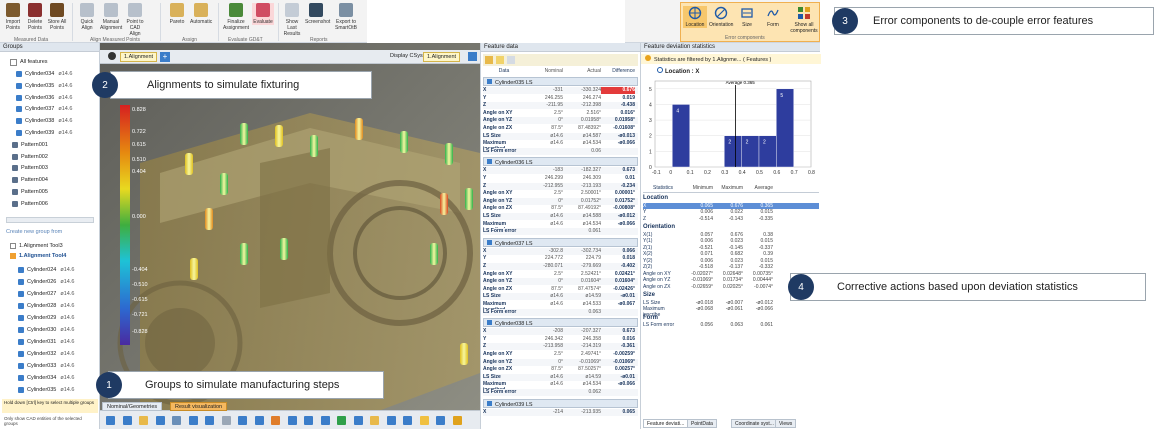  I want to click on group-list-item: Pattern004, so click(30, 180).